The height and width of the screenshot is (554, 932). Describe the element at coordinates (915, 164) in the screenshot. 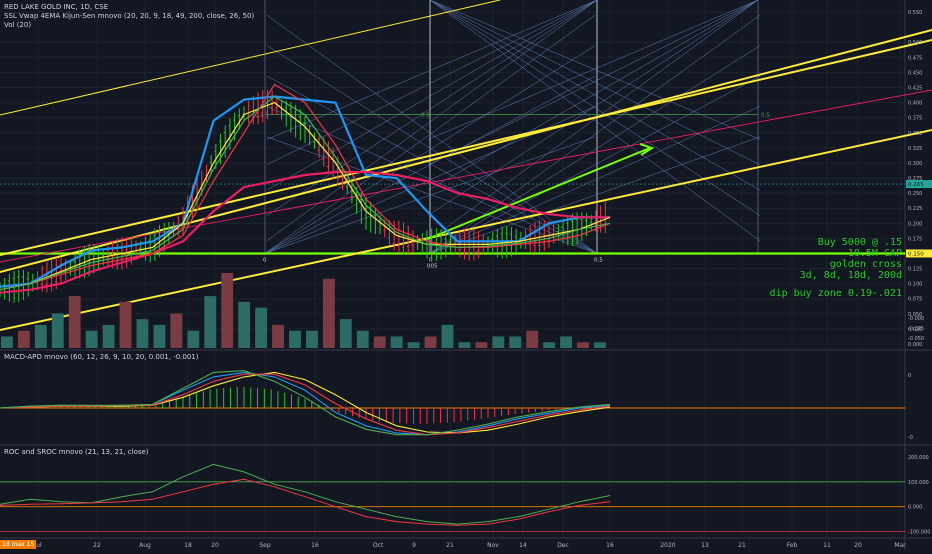

I see `y-tick-label: 0.300` at that location.